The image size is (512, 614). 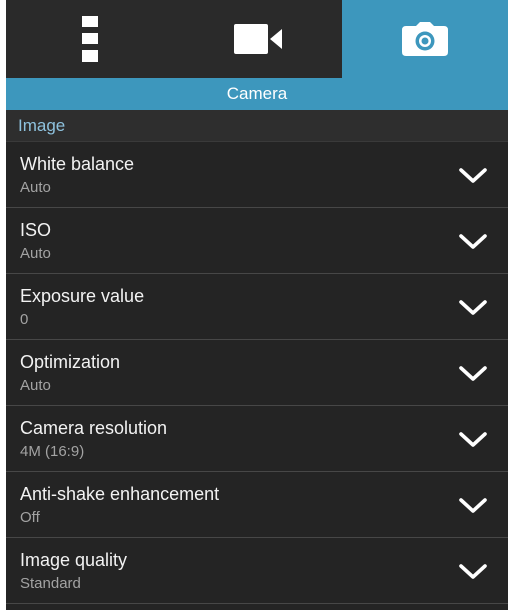 What do you see at coordinates (77, 164) in the screenshot?
I see `setting-label: White balance` at bounding box center [77, 164].